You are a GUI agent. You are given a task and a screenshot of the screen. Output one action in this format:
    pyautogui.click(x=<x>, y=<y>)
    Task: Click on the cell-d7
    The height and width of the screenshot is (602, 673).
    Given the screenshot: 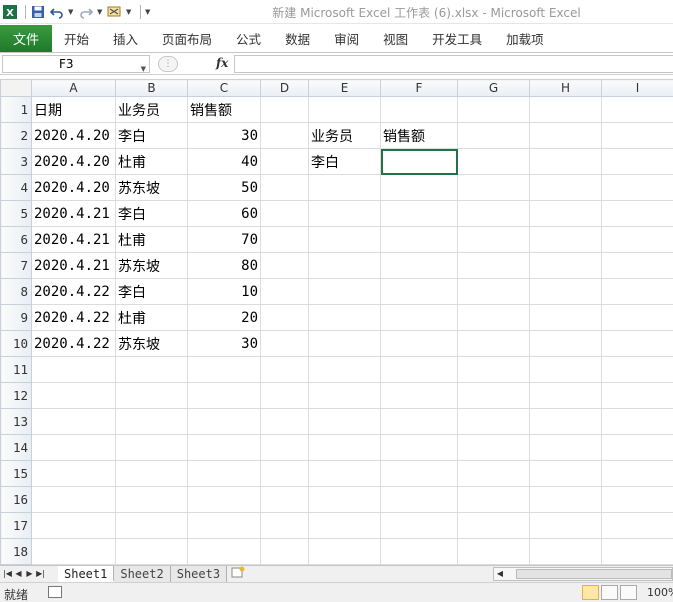 What is the action you would take?
    pyautogui.click(x=284, y=265)
    